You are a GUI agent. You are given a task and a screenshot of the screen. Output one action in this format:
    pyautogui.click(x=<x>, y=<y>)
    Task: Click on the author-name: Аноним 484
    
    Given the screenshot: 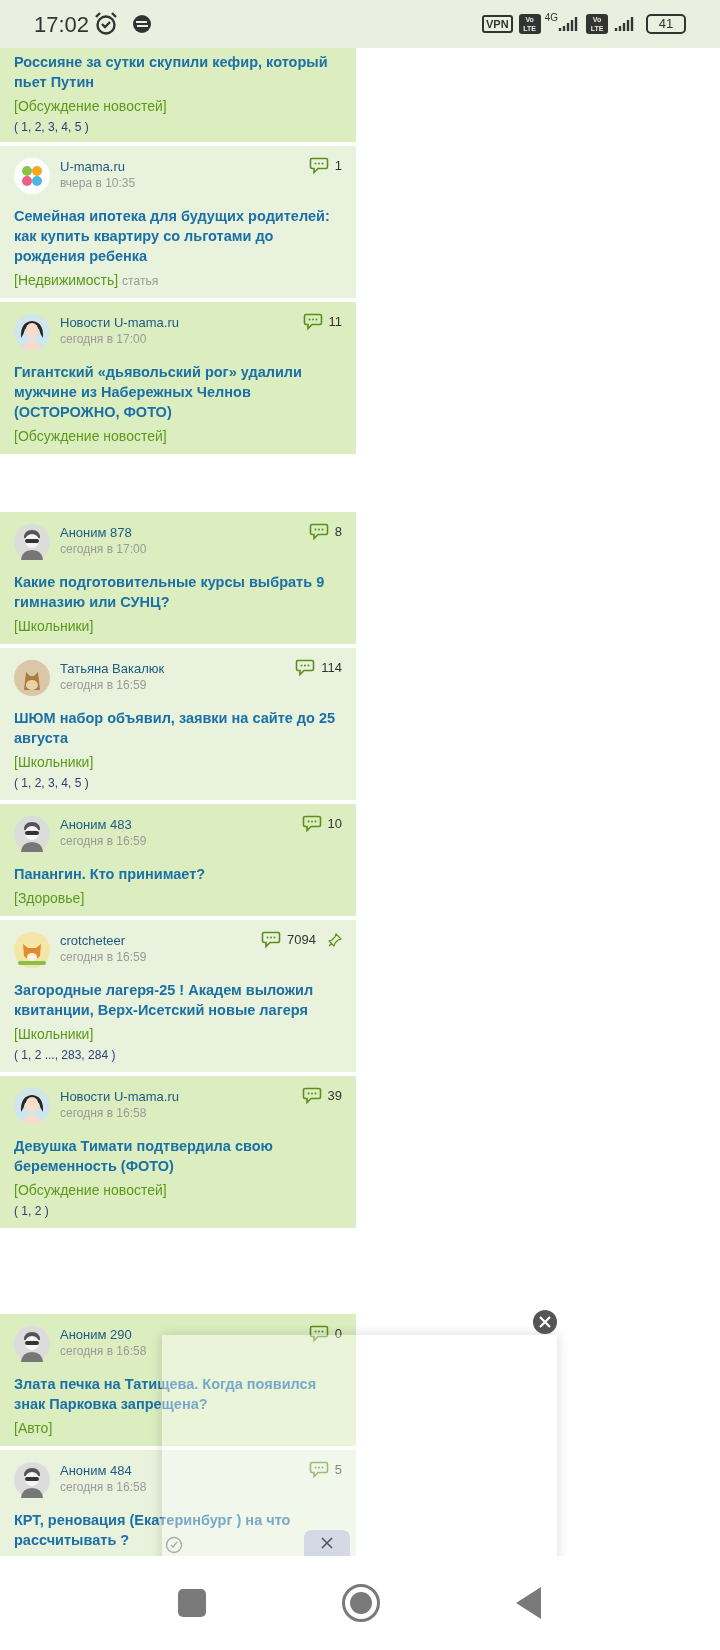 What is the action you would take?
    pyautogui.click(x=184, y=1470)
    